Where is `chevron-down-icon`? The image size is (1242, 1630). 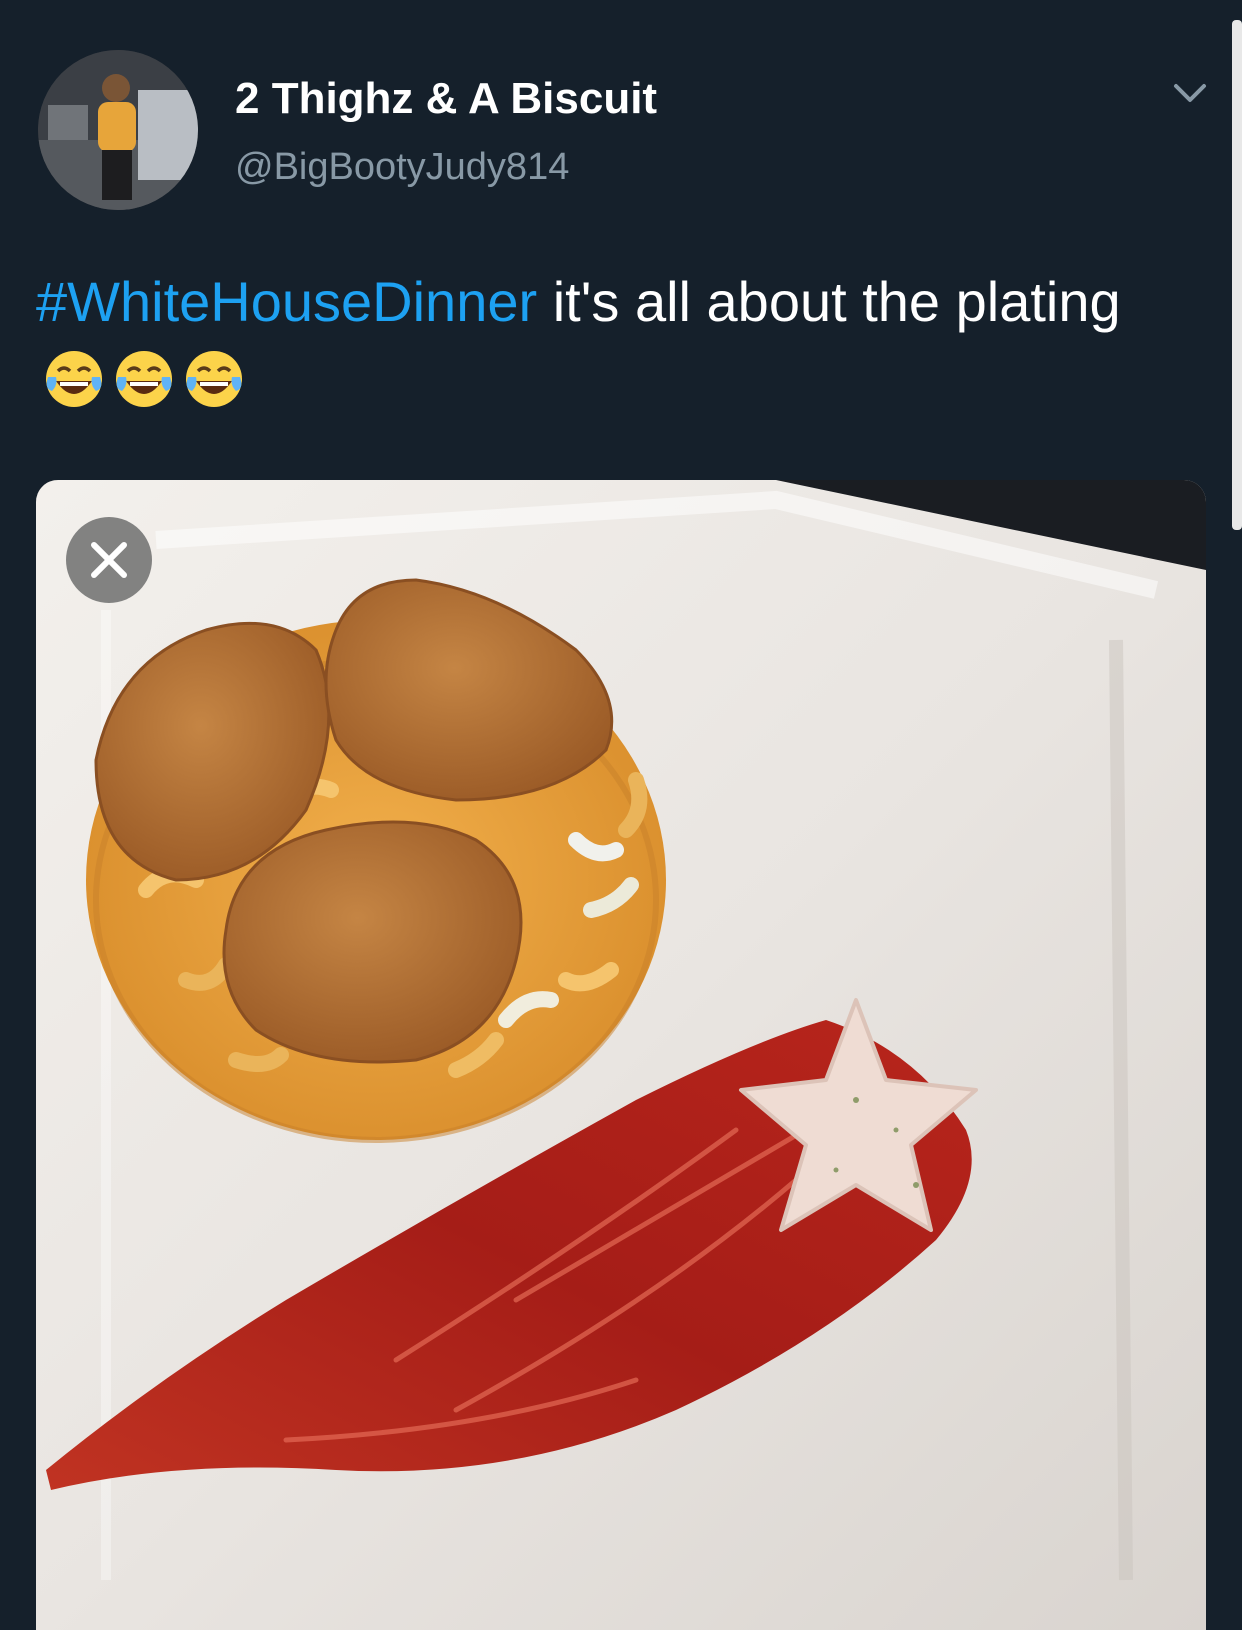 chevron-down-icon is located at coordinates (1190, 94).